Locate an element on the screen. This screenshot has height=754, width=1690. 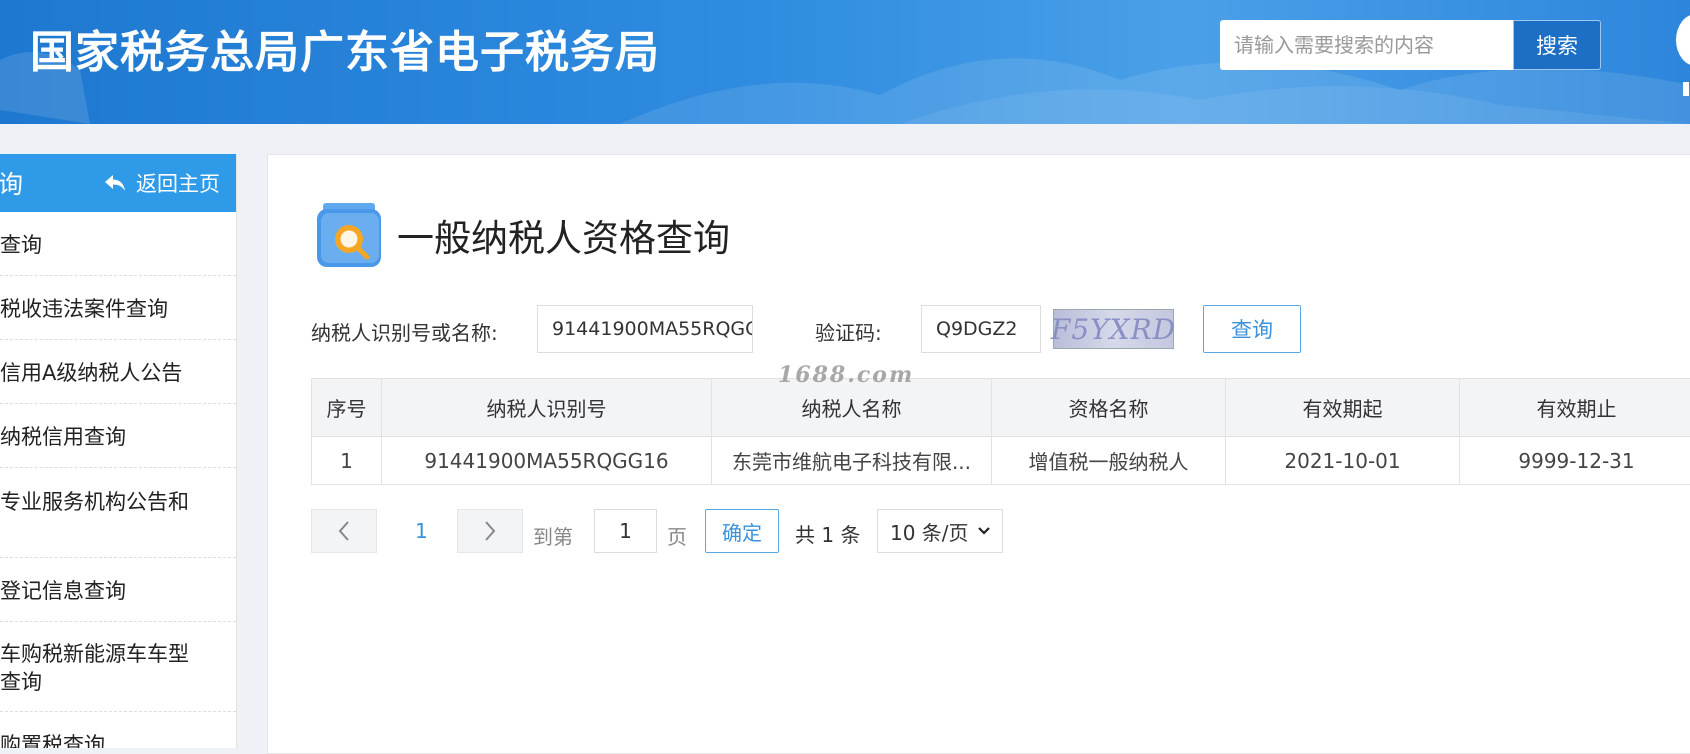
sidebar-item-label: 信用A级纳税人公告 is located at coordinates (115, 372).